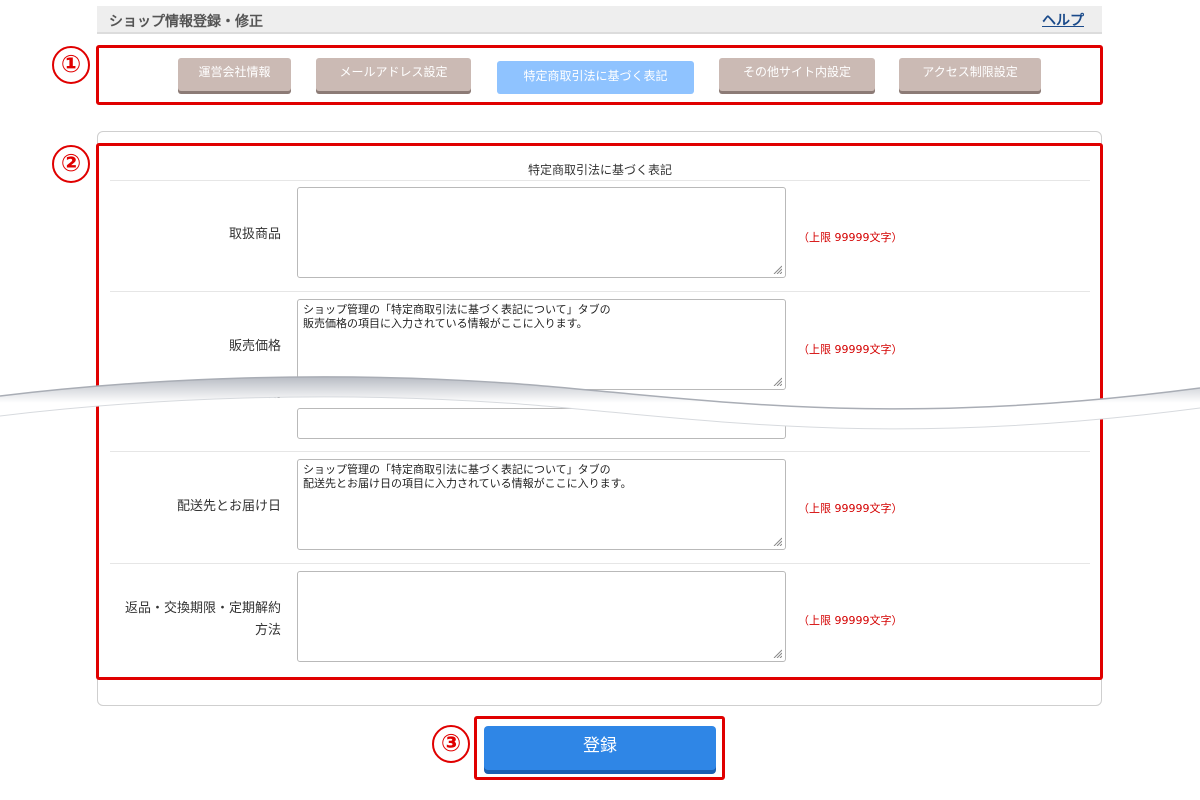 The height and width of the screenshot is (800, 1200). Describe the element at coordinates (850, 349) in the screenshot. I see `price-limit-note: （上限 99999文字）` at that location.